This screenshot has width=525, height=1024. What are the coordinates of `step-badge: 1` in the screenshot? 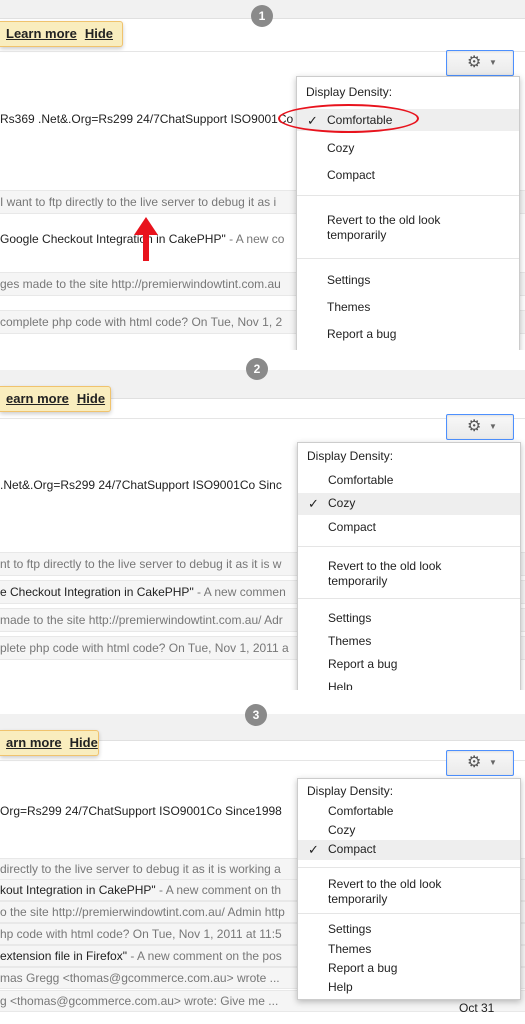 It's located at (262, 16).